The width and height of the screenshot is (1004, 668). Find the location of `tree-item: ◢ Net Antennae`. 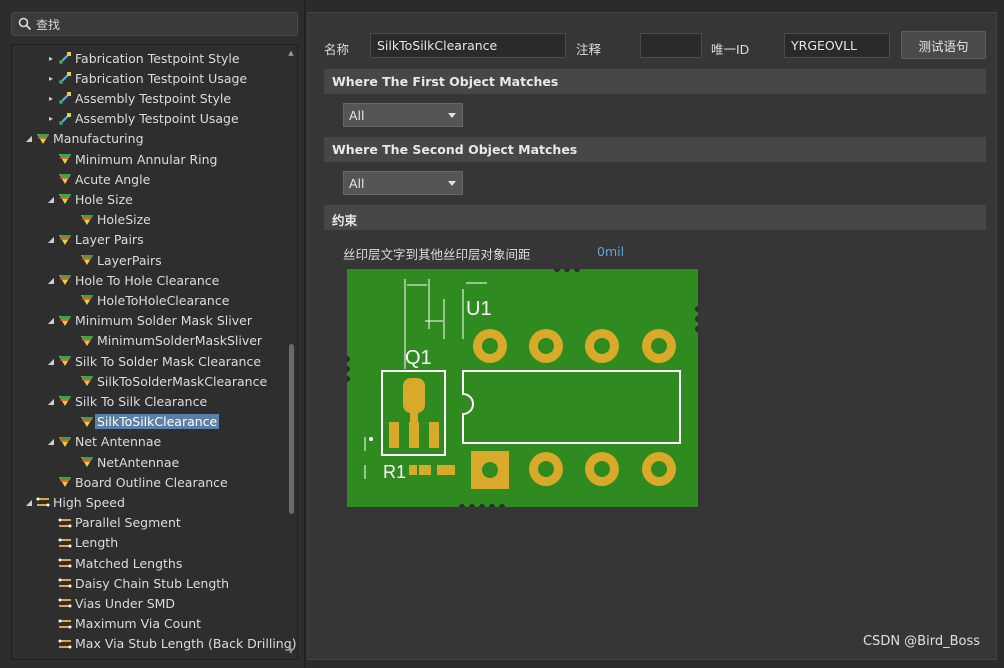

tree-item: ◢ Net Antennae is located at coordinates (103, 442).